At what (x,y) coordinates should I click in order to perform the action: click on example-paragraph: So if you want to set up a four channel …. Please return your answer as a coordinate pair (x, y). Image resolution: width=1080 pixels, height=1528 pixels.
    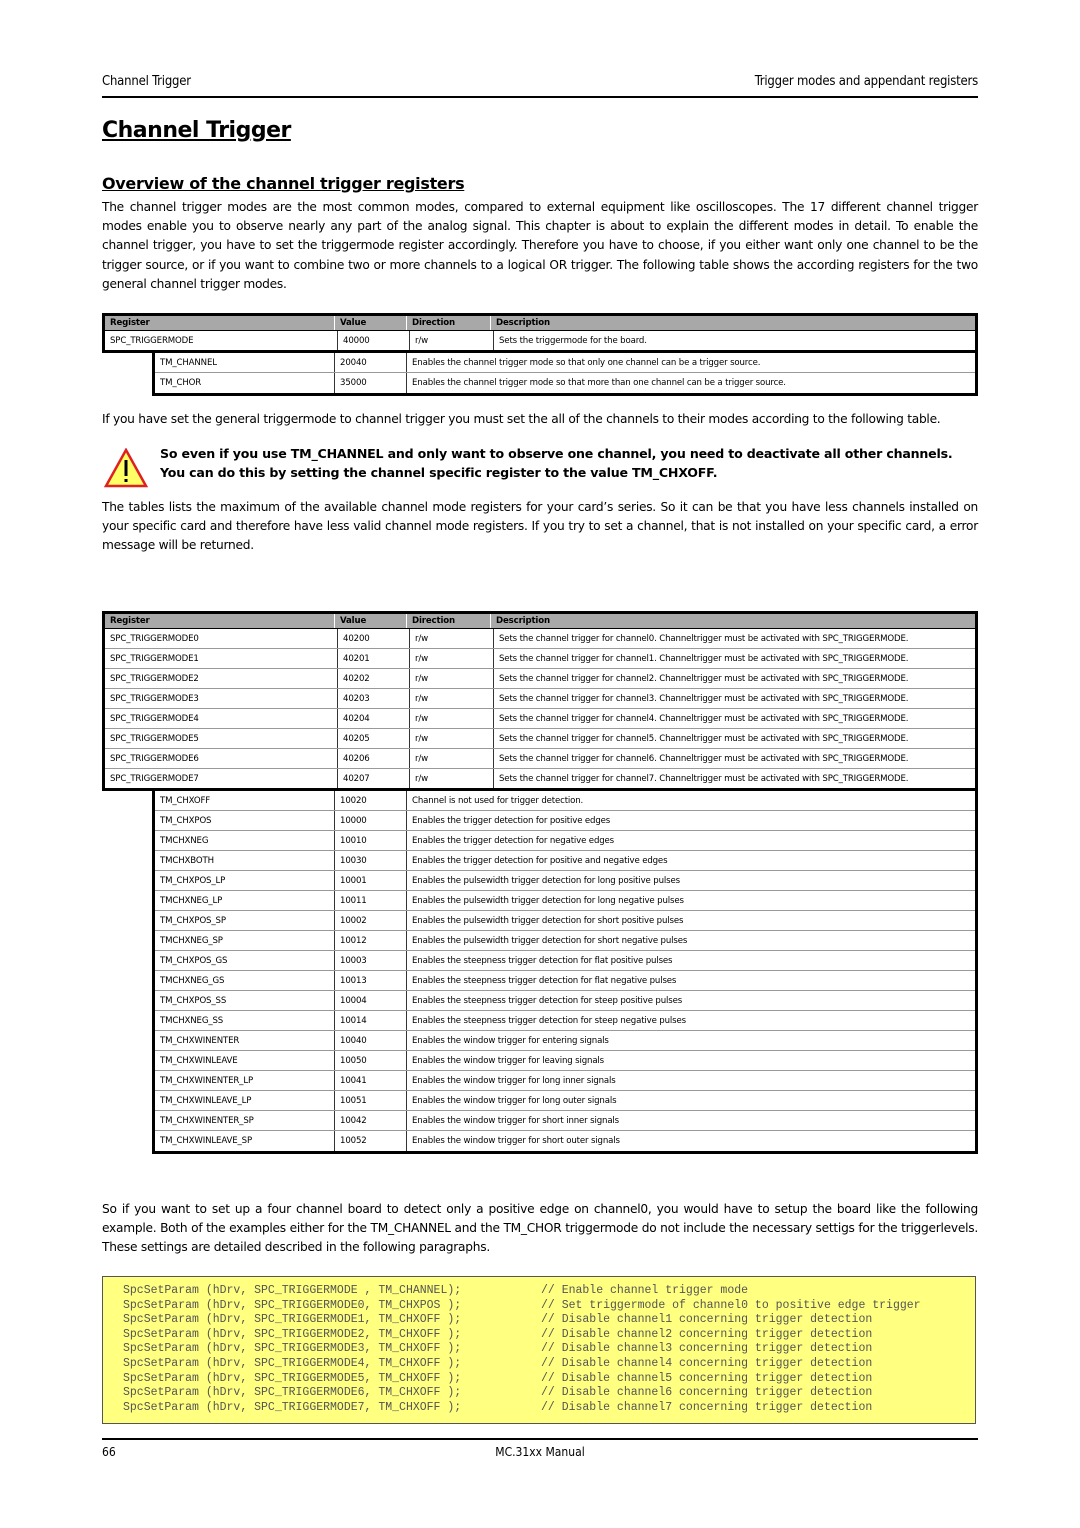
    Looking at the image, I should click on (540, 1228).